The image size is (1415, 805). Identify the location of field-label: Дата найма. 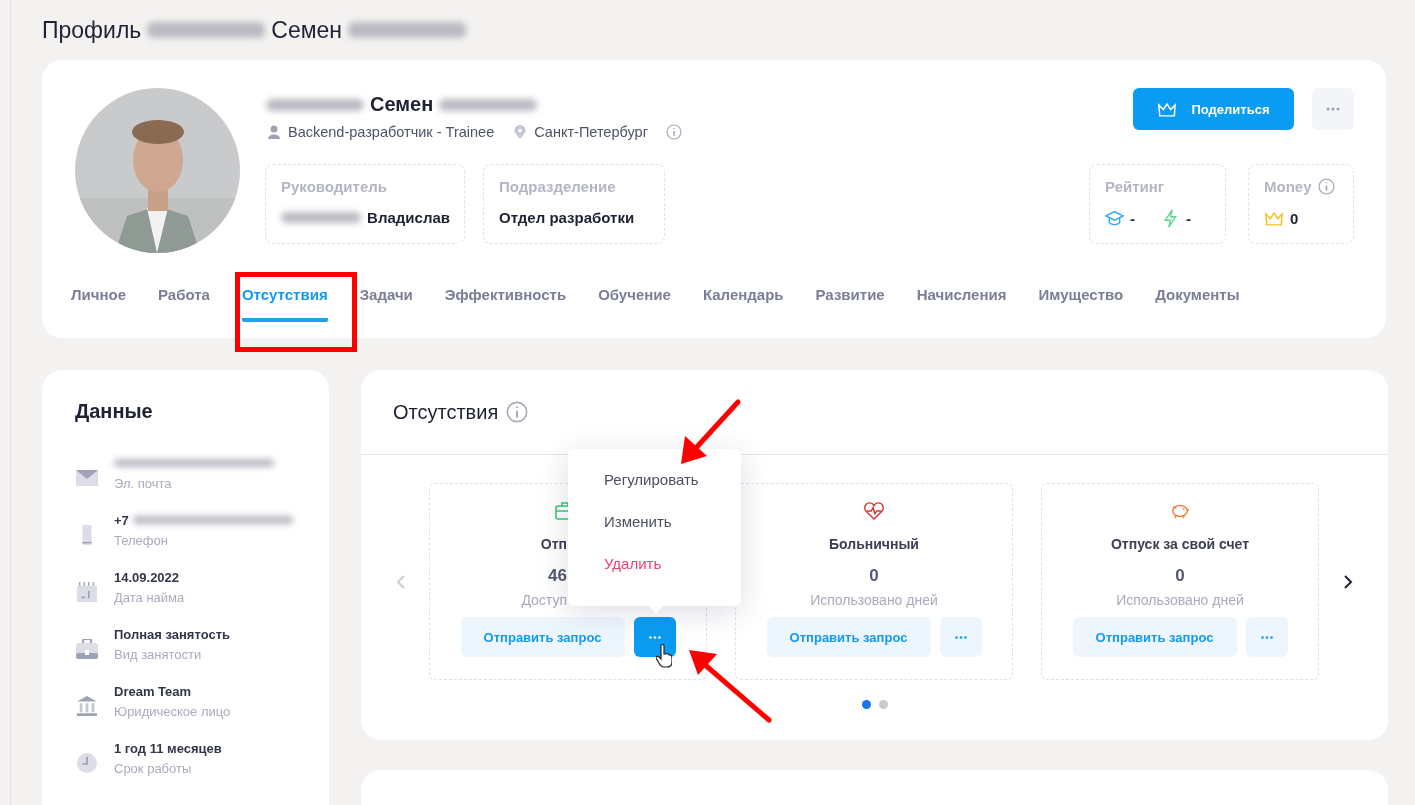
(149, 597).